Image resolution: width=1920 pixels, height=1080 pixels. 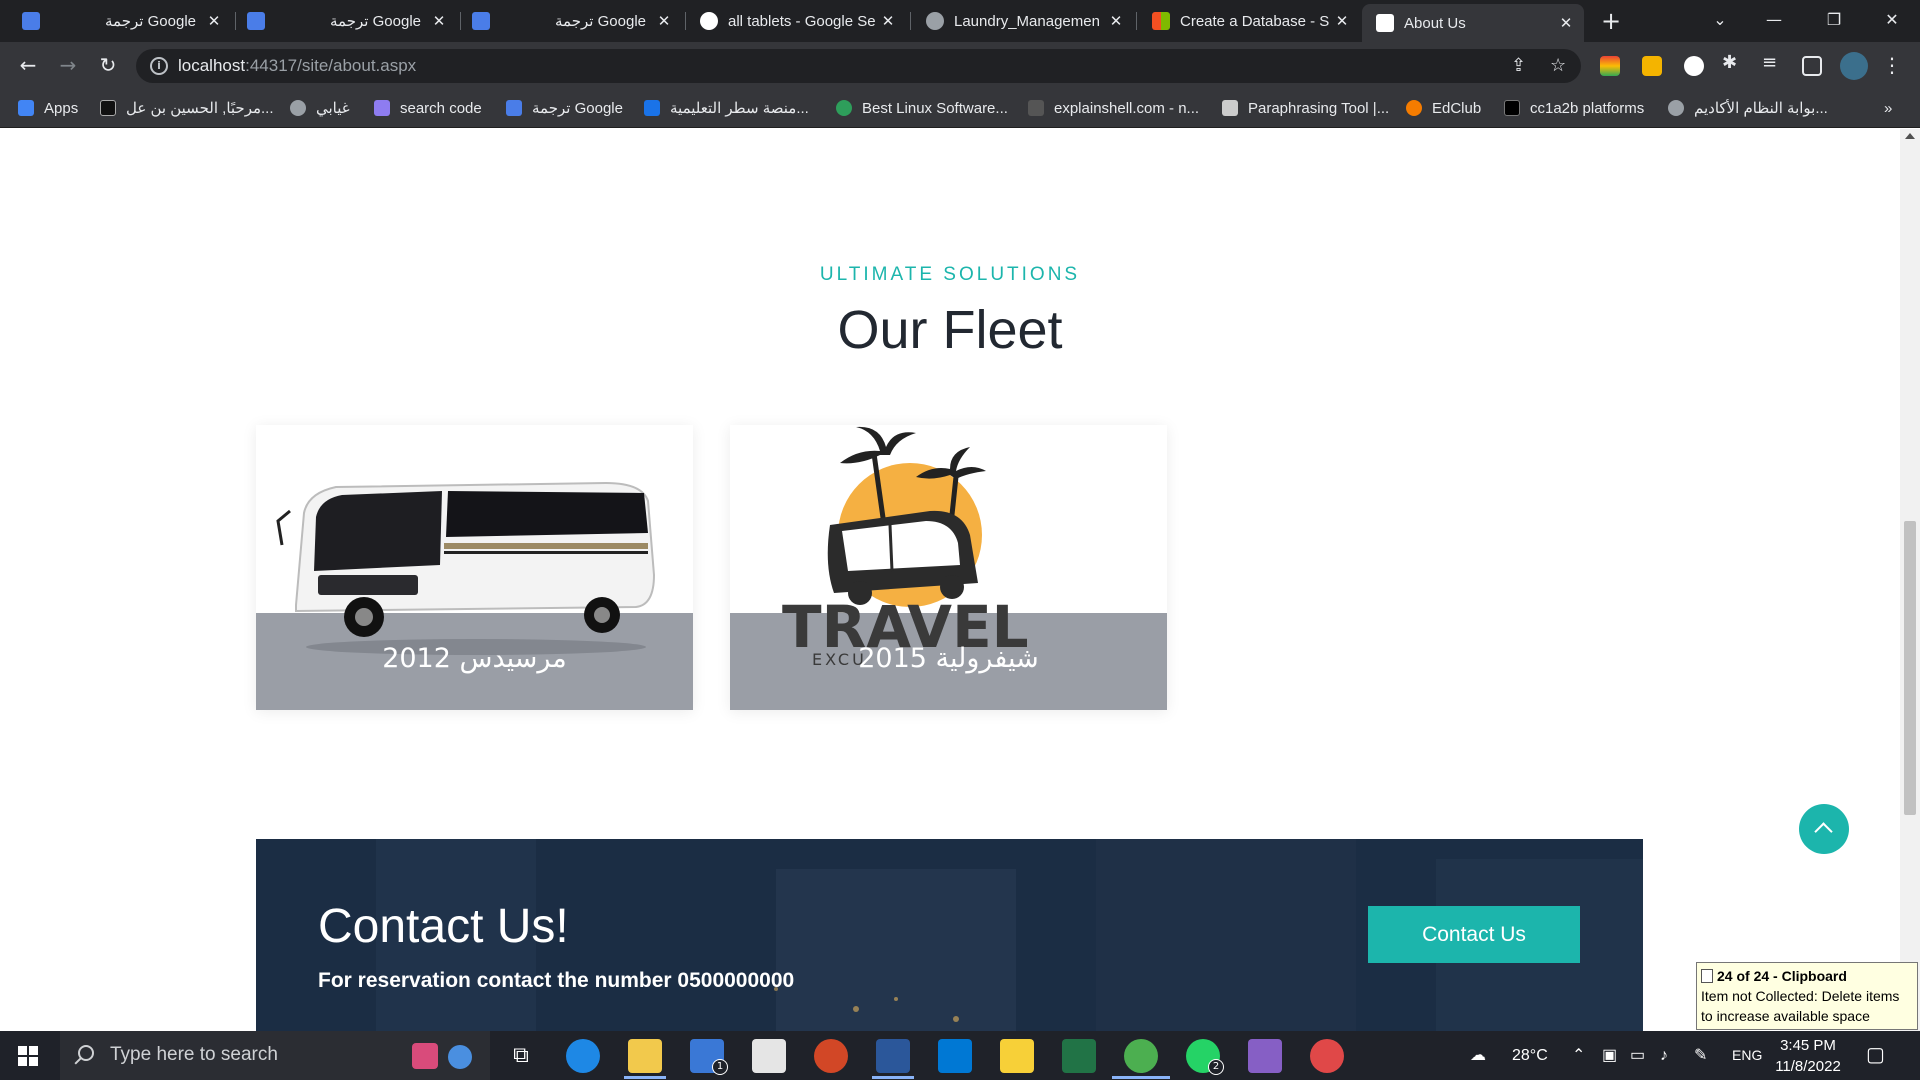 I want to click on bookmark-apps: Apps, so click(x=48, y=108).